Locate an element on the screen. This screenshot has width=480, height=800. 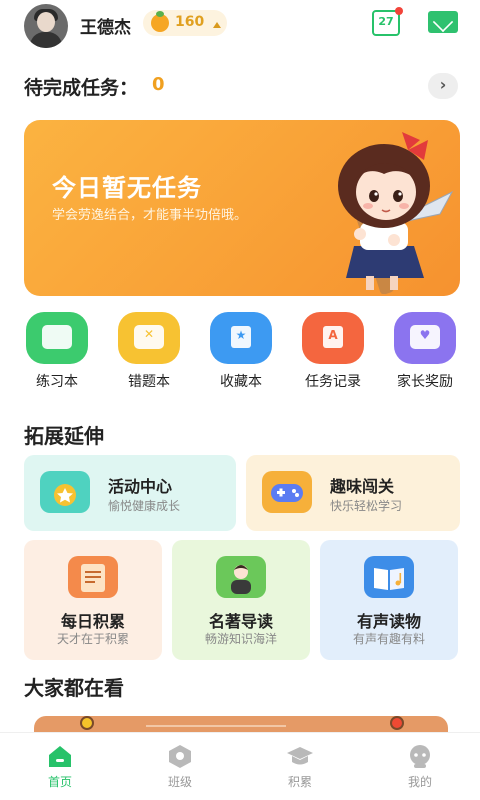
pending-tasks-label: 待完成任务： is located at coordinates (81, 88).